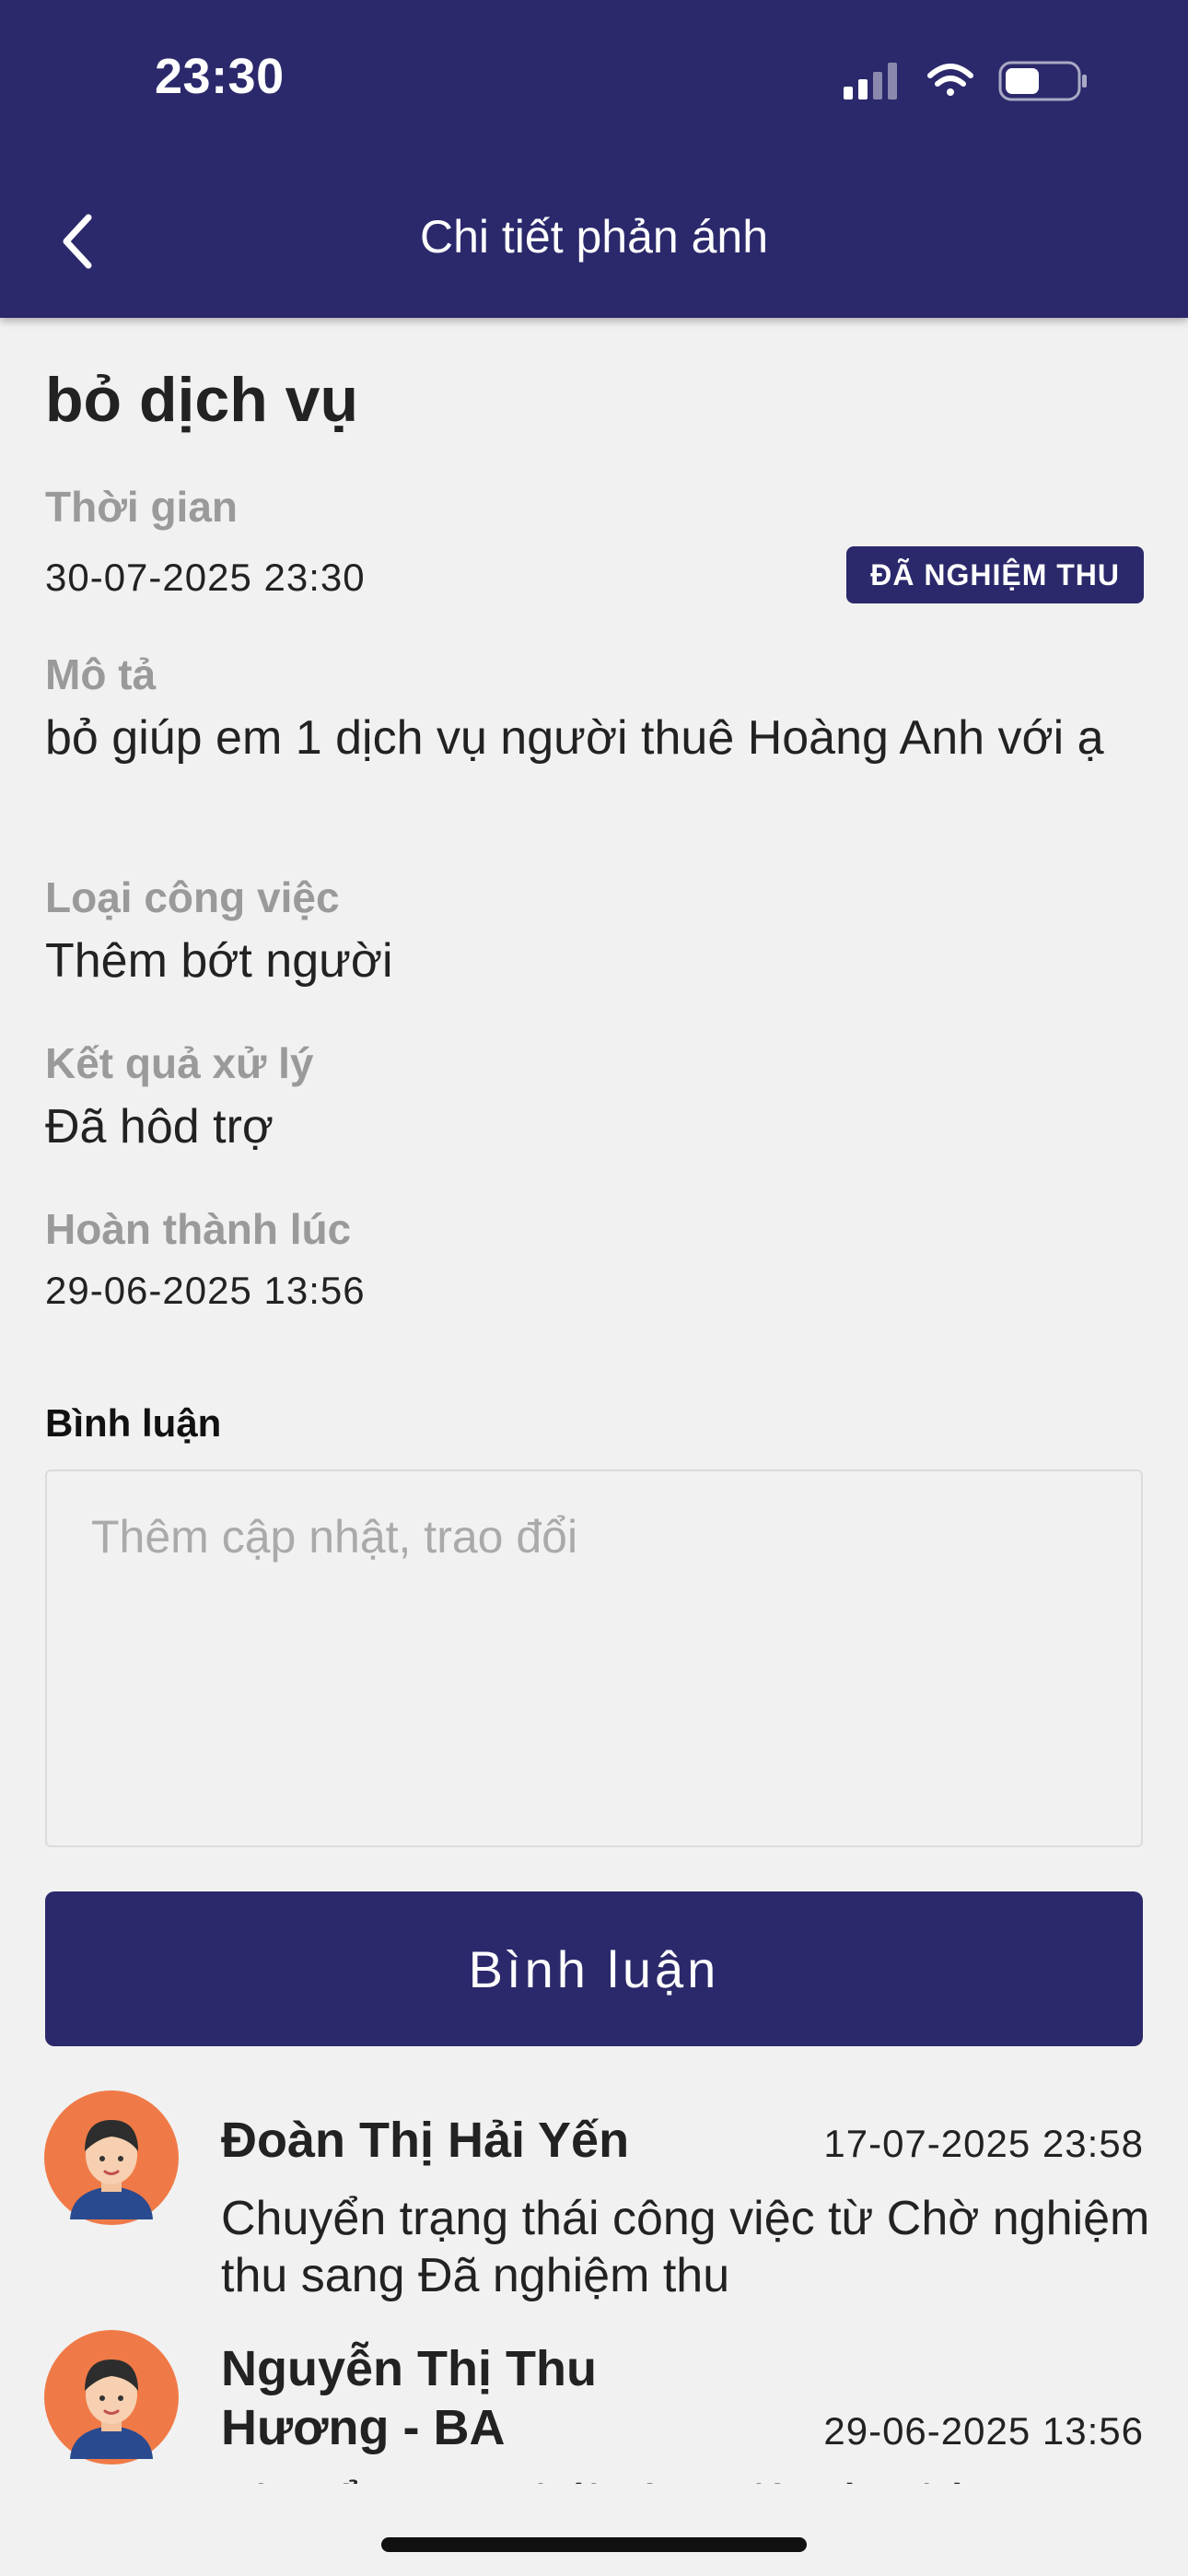  What do you see at coordinates (179, 1063) in the screenshot?
I see `result-label: Kết quả xử lý` at bounding box center [179, 1063].